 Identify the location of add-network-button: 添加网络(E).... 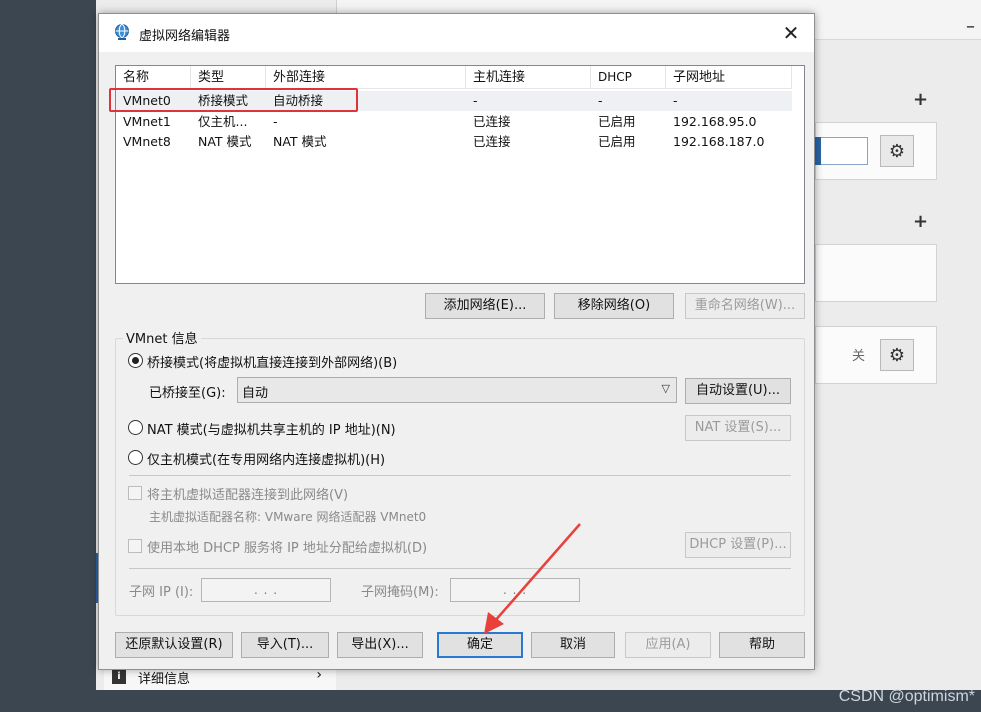
(485, 306).